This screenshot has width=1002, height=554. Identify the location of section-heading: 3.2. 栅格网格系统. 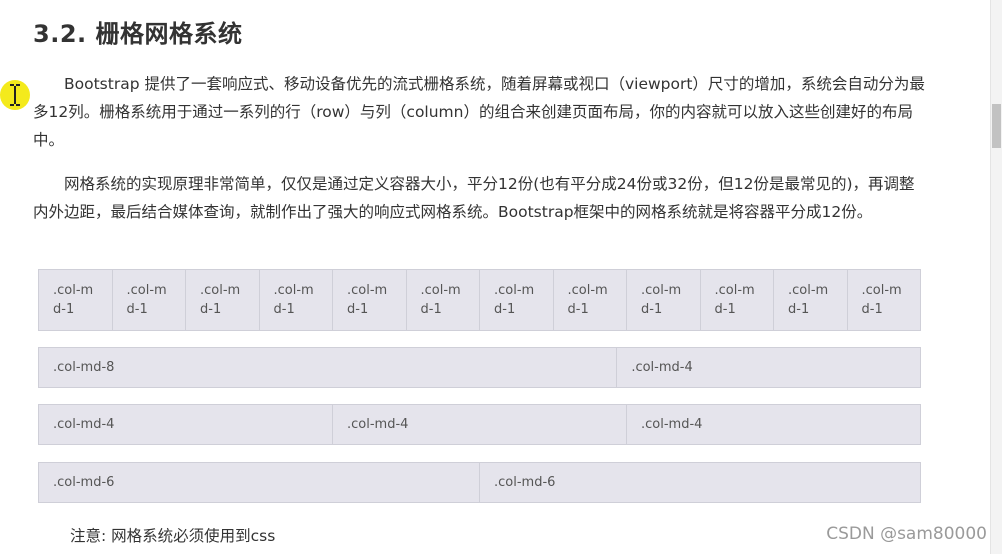
(138, 34).